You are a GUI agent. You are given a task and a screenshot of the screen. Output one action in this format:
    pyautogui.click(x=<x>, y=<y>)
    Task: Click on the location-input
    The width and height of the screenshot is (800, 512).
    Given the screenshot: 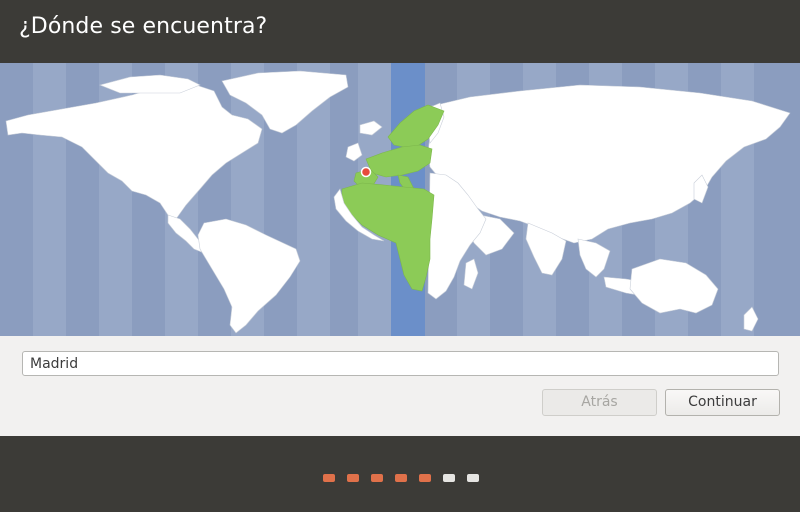 What is the action you would take?
    pyautogui.click(x=400, y=363)
    